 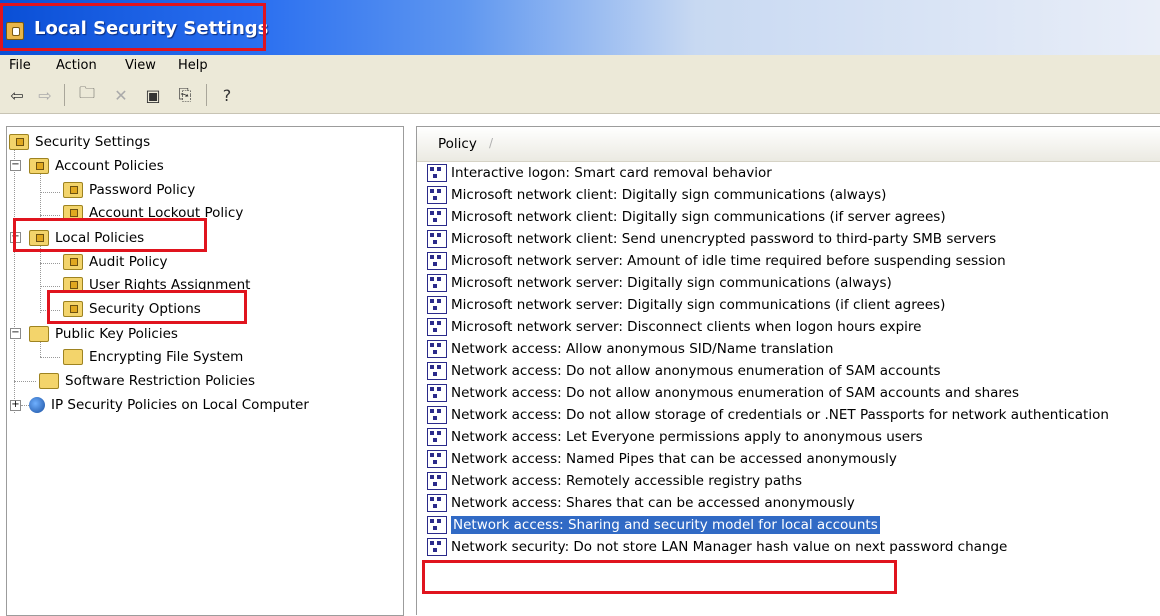 I want to click on toolbar: ⇦ ⇨ 🗀 ✕ ▣ ⎘ ?, so click(x=580, y=96).